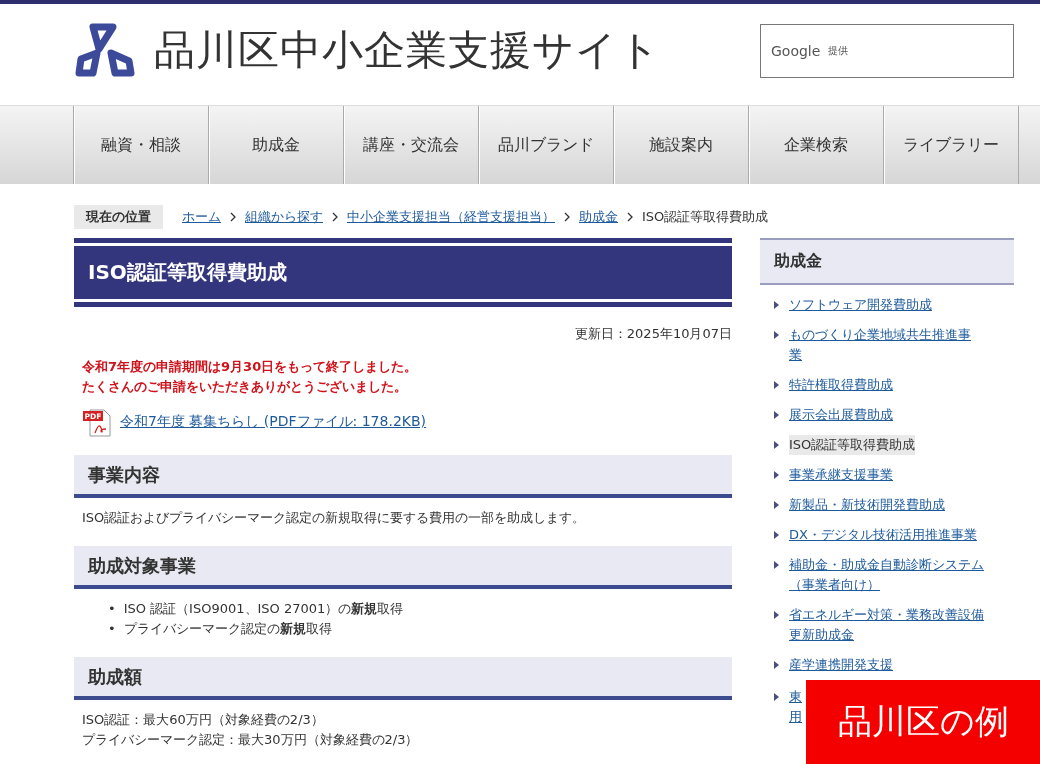 The width and height of the screenshot is (1040, 764). I want to click on sidebar-link: ものづくり企業地域共生推進事 業, so click(880, 345).